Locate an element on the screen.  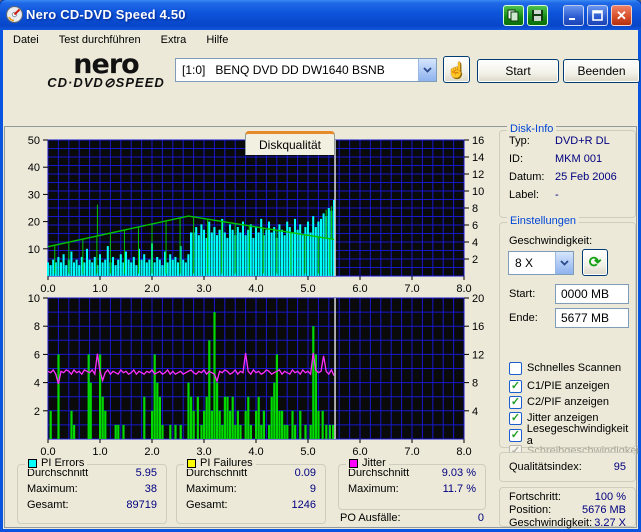
speed-select-arrow is located at coordinates (564, 263).